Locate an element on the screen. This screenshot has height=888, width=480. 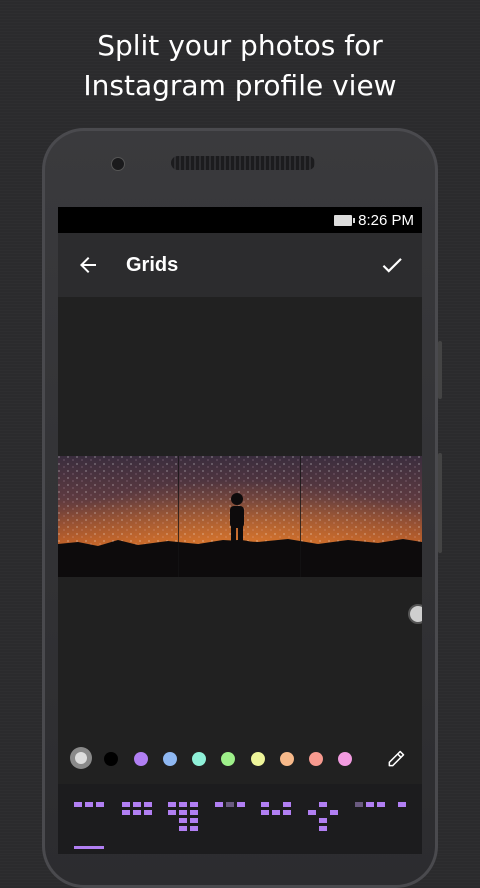
volume-button is located at coordinates (440, 370).